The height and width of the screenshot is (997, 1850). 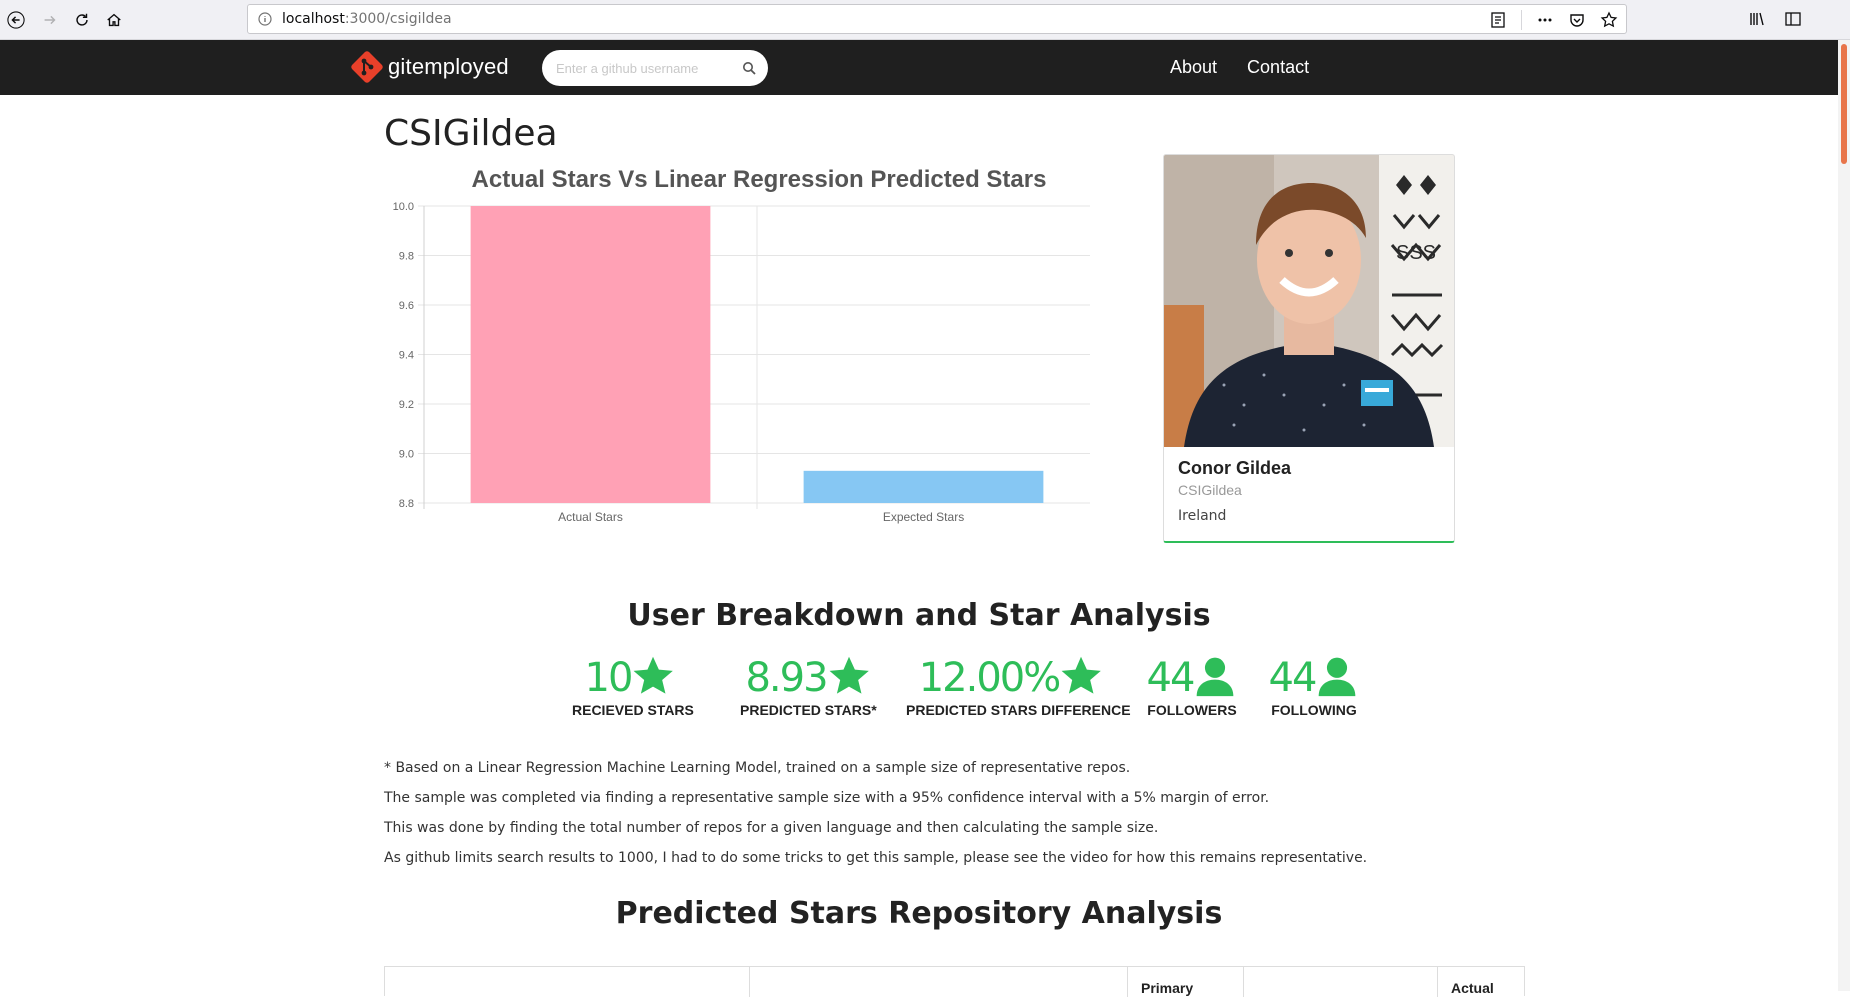 What do you see at coordinates (1844, 104) in the screenshot?
I see `scrollbar-thumb` at bounding box center [1844, 104].